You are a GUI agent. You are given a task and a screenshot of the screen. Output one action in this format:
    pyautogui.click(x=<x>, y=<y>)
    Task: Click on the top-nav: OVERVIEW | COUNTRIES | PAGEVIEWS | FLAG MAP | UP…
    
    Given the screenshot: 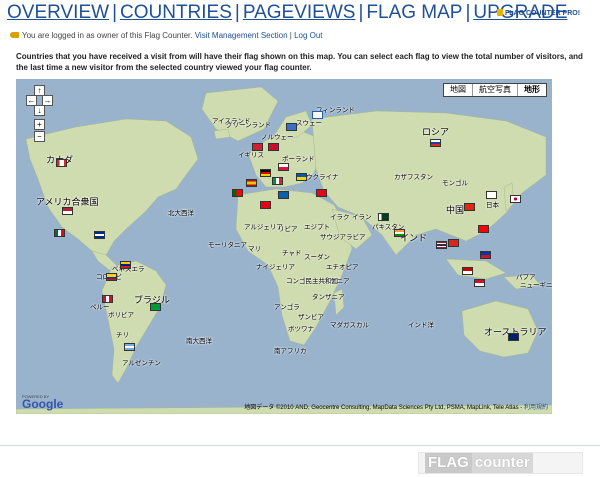 What is the action you would take?
    pyautogui.click(x=287, y=14)
    